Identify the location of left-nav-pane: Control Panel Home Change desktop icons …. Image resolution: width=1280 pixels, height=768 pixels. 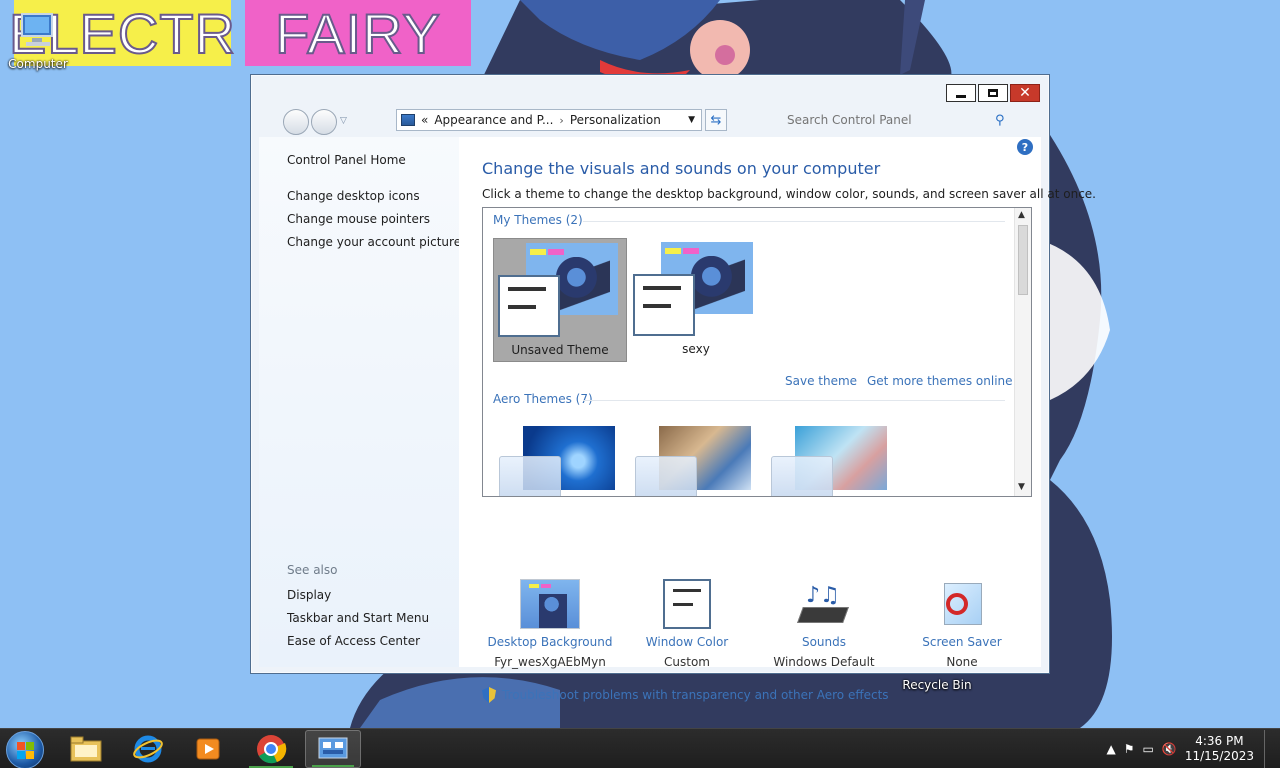
(360, 402).